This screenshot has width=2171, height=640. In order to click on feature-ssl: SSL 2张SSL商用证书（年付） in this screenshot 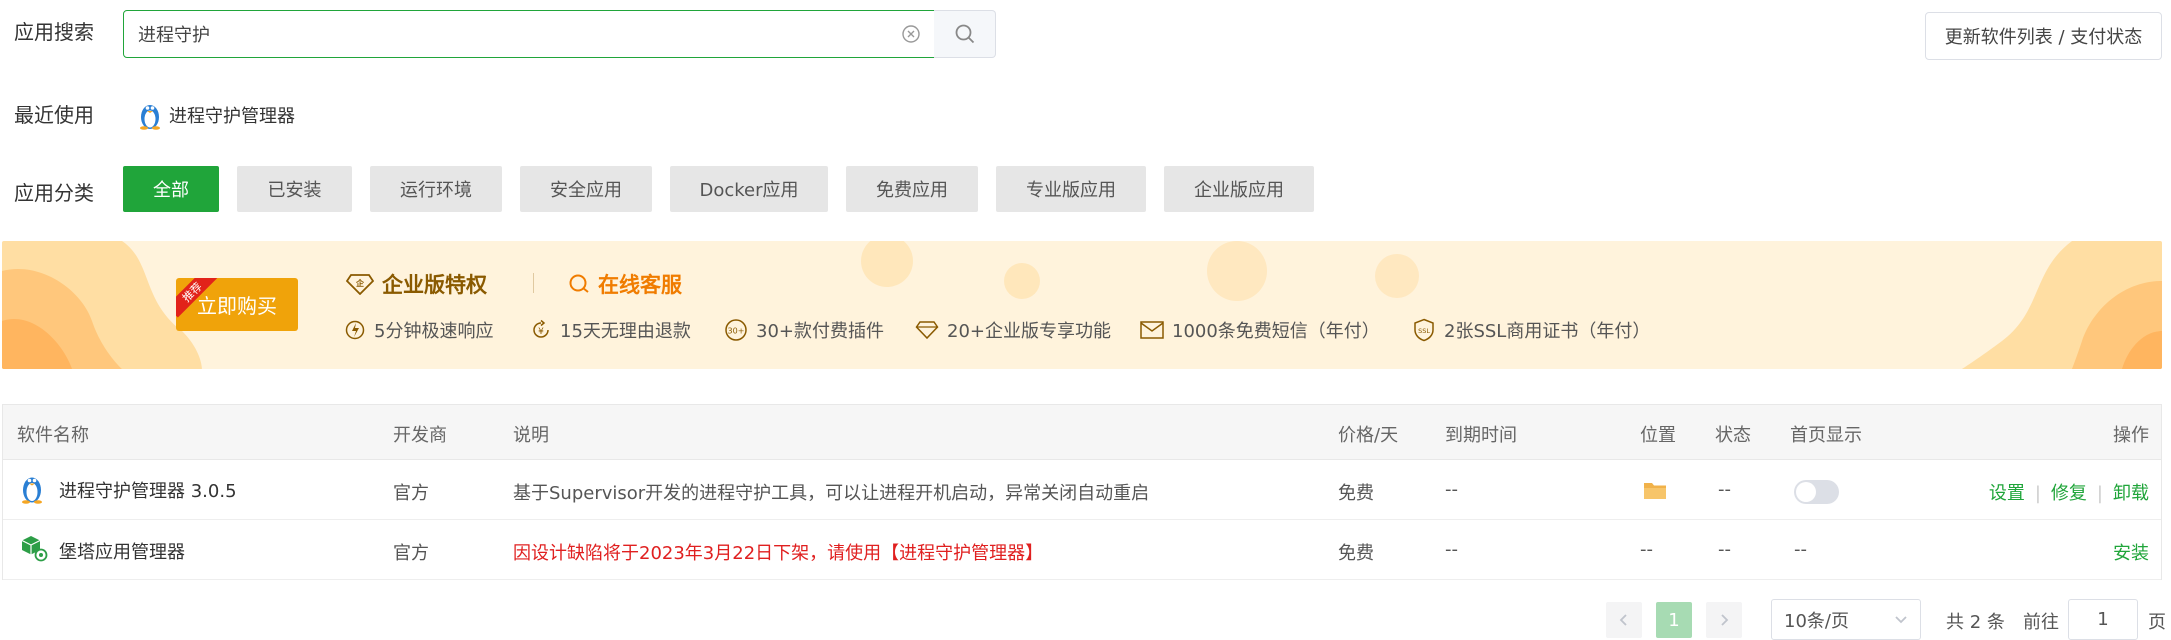, I will do `click(1531, 330)`.